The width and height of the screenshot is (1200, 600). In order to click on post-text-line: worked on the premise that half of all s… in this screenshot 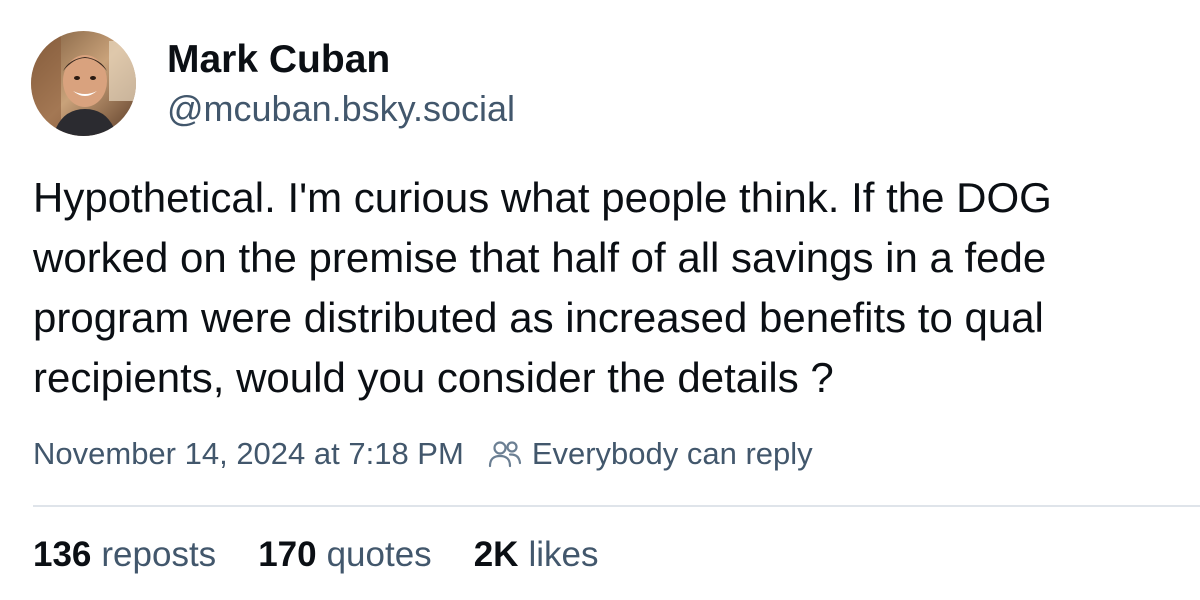, I will do `click(540, 257)`.